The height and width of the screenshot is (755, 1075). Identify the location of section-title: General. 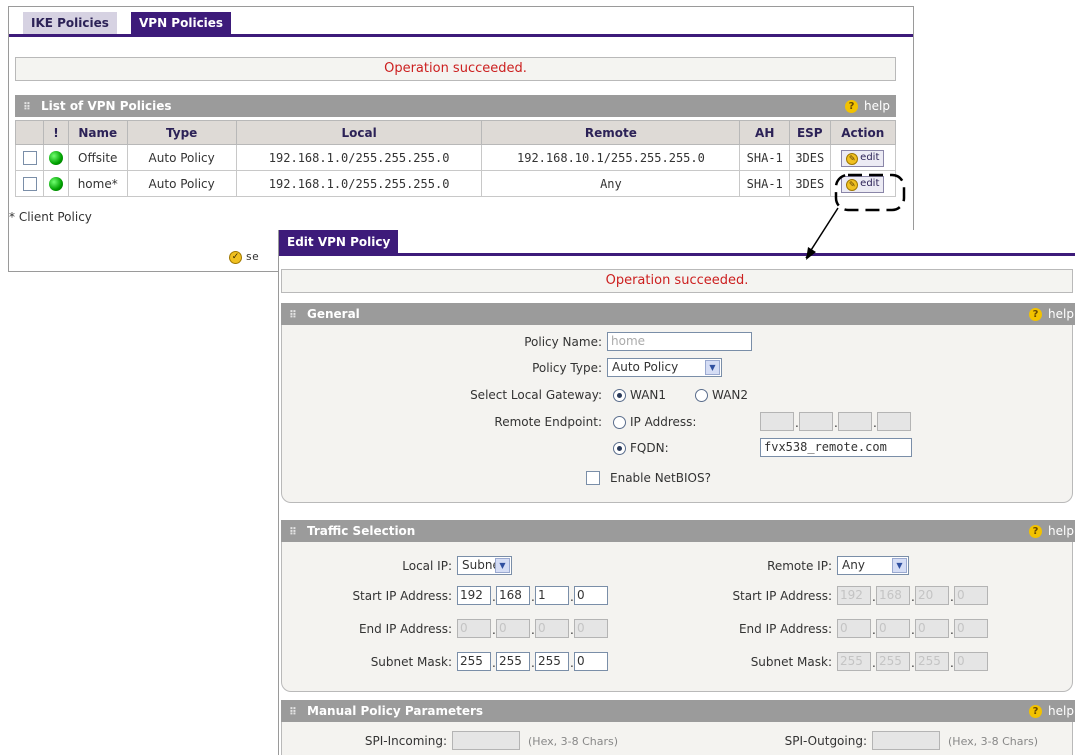
(333, 314).